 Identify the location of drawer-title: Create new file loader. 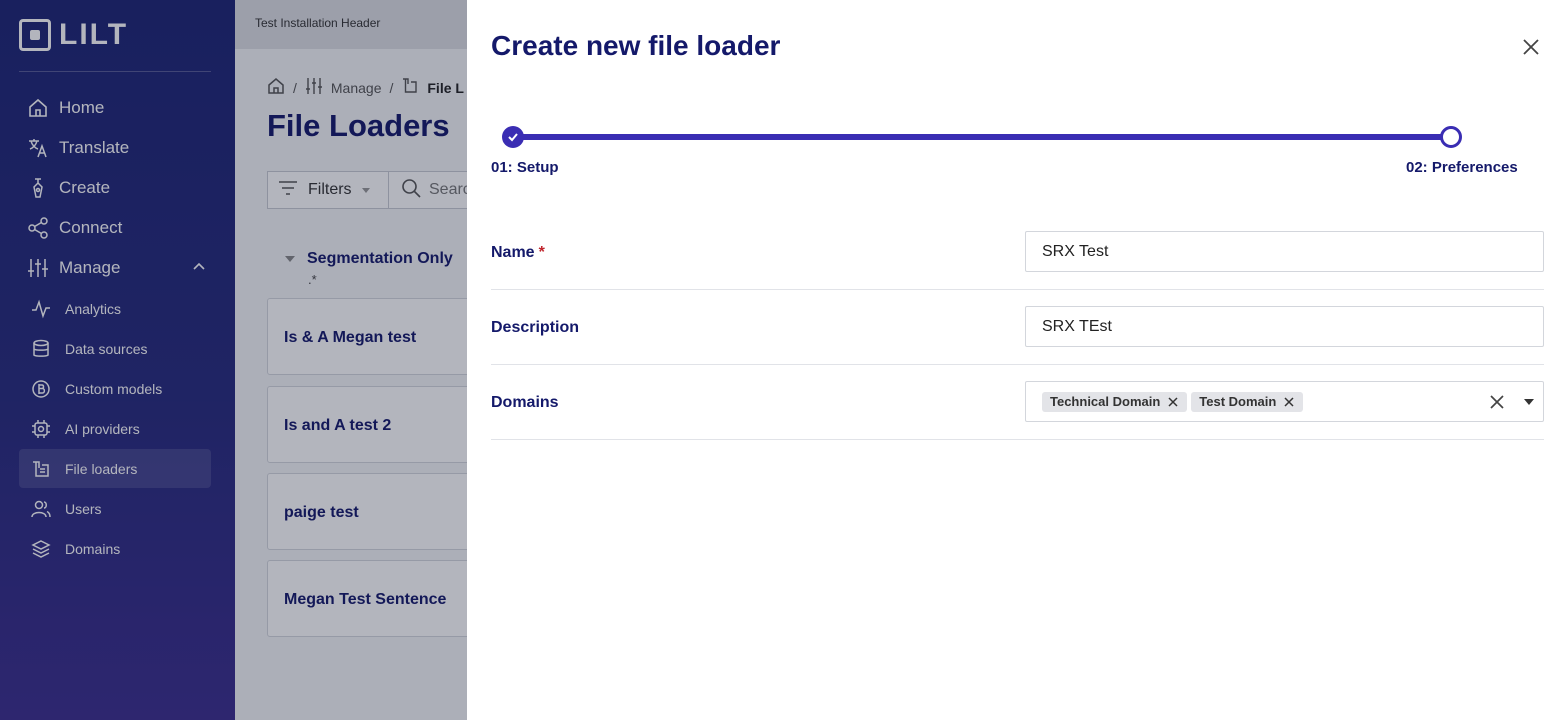
(636, 45).